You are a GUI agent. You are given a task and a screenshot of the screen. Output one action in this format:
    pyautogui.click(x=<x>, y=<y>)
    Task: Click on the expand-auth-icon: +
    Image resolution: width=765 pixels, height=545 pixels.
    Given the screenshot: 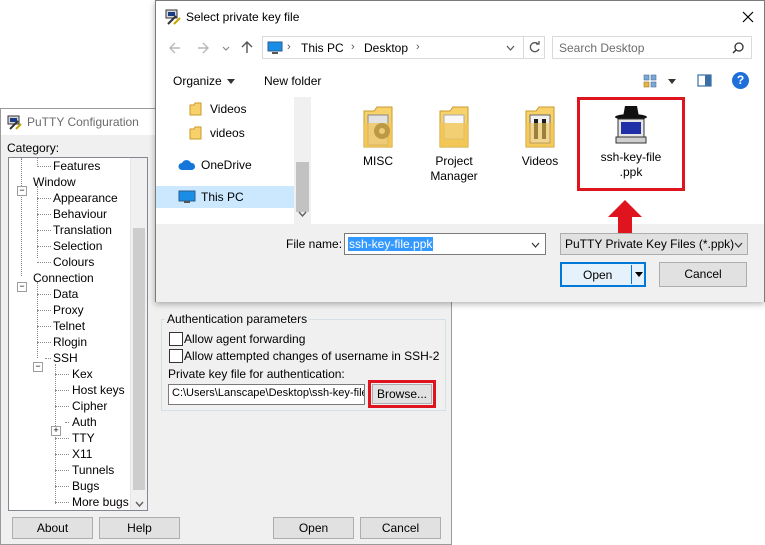 What is the action you would take?
    pyautogui.click(x=56, y=431)
    